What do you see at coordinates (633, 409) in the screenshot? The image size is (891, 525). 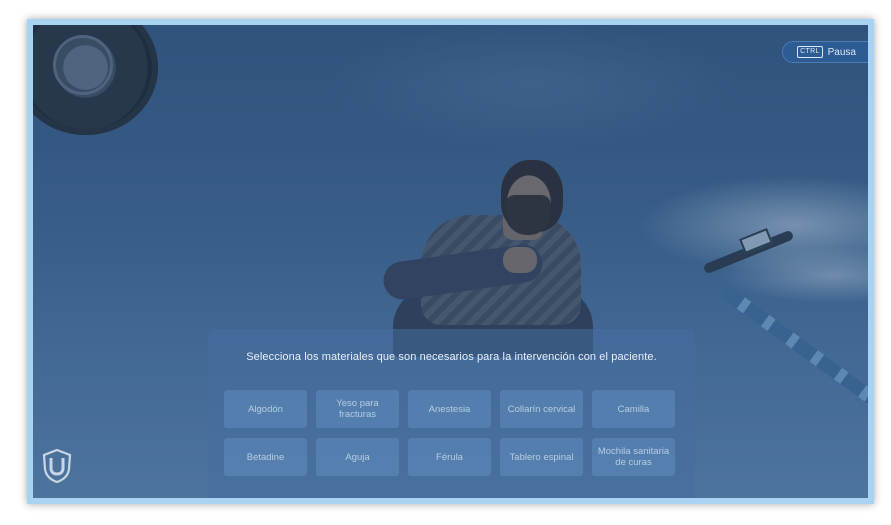 I see `option-camilla: Camilla` at bounding box center [633, 409].